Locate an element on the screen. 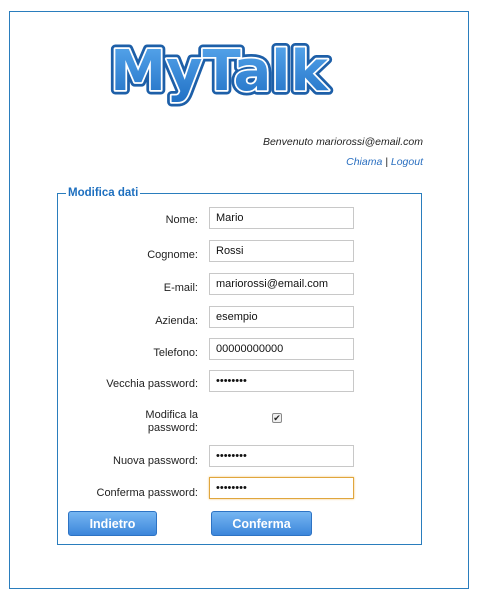  form-legend: Modifica dati is located at coordinates (103, 193).